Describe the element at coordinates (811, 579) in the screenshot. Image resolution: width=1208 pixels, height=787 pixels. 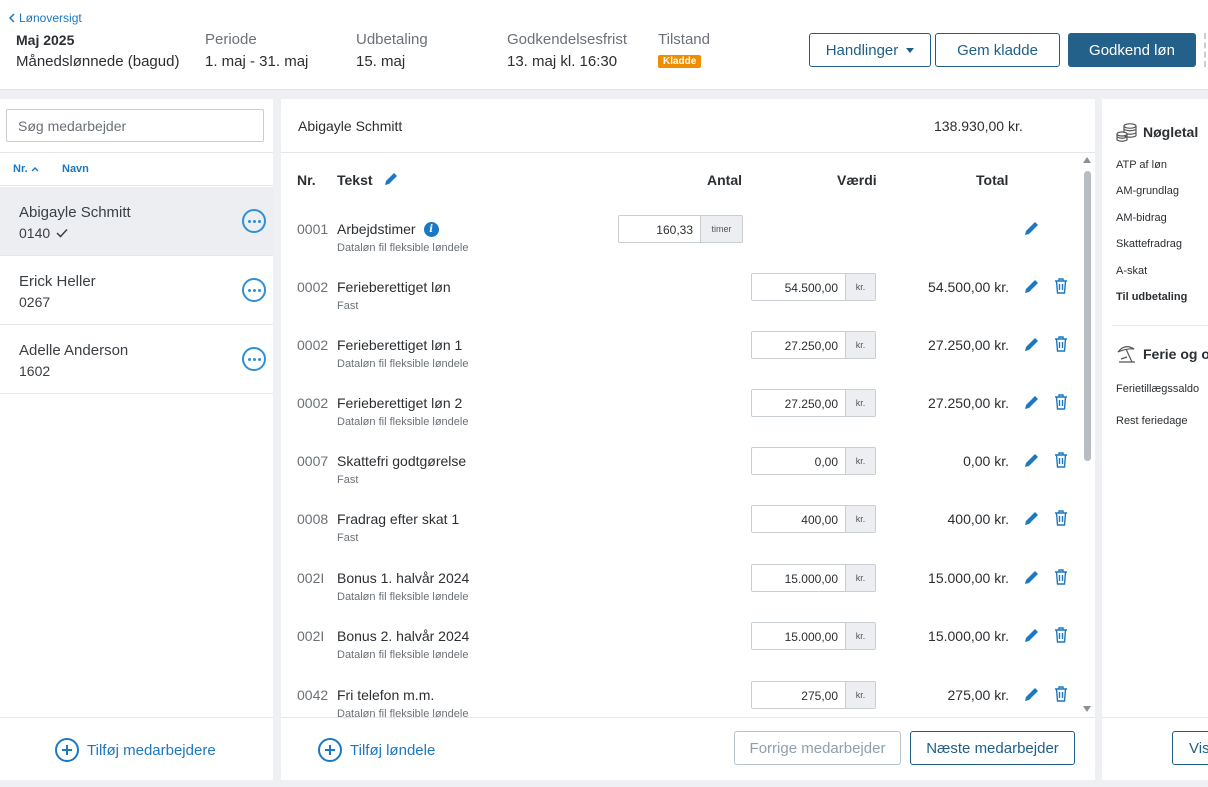
I see `value-amount: 15.000,00` at that location.